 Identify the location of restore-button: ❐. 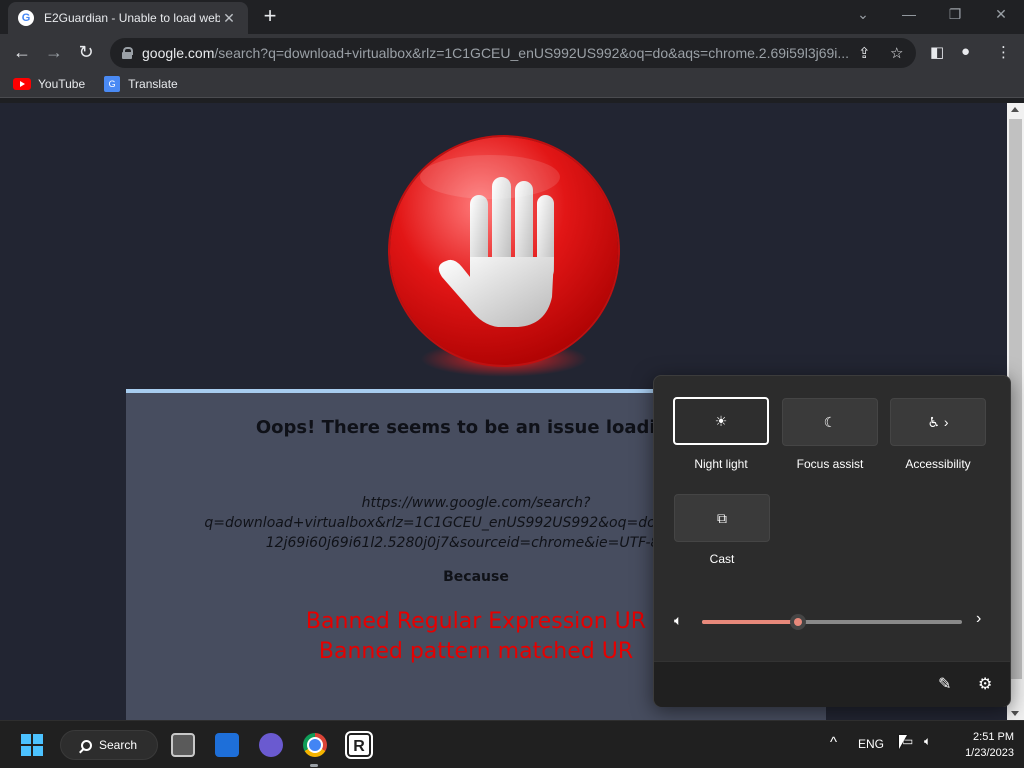
(955, 15).